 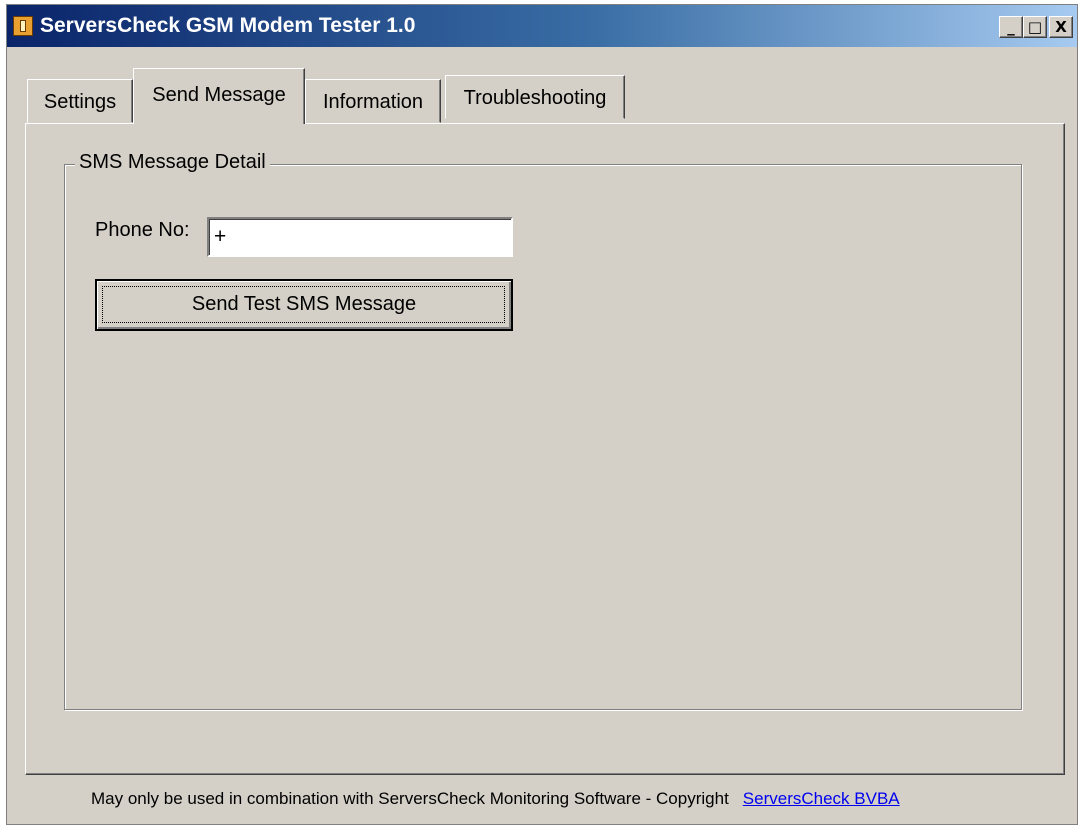 What do you see at coordinates (360, 237) in the screenshot?
I see `phone-no-input: +` at bounding box center [360, 237].